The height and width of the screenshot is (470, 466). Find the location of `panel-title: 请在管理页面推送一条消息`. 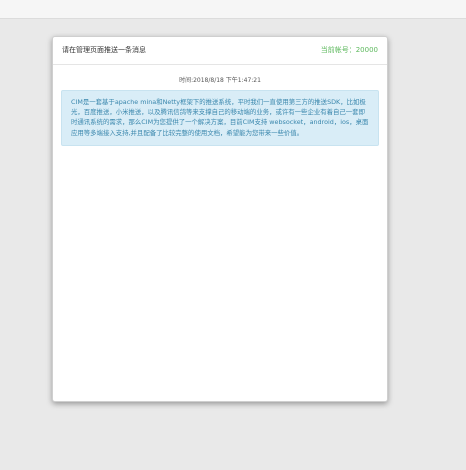

panel-title: 请在管理页面推送一条消息 is located at coordinates (104, 50).